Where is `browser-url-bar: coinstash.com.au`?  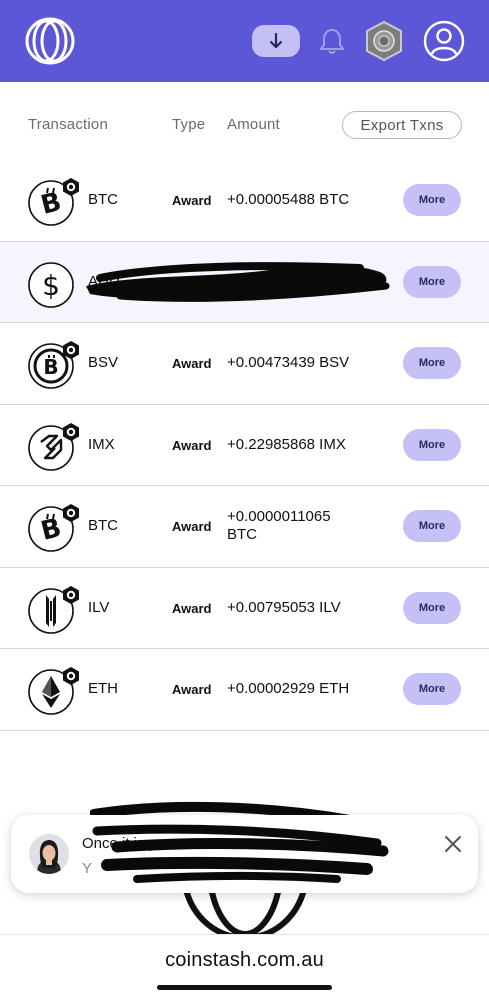
browser-url-bar: coinstash.com.au is located at coordinates (244, 967).